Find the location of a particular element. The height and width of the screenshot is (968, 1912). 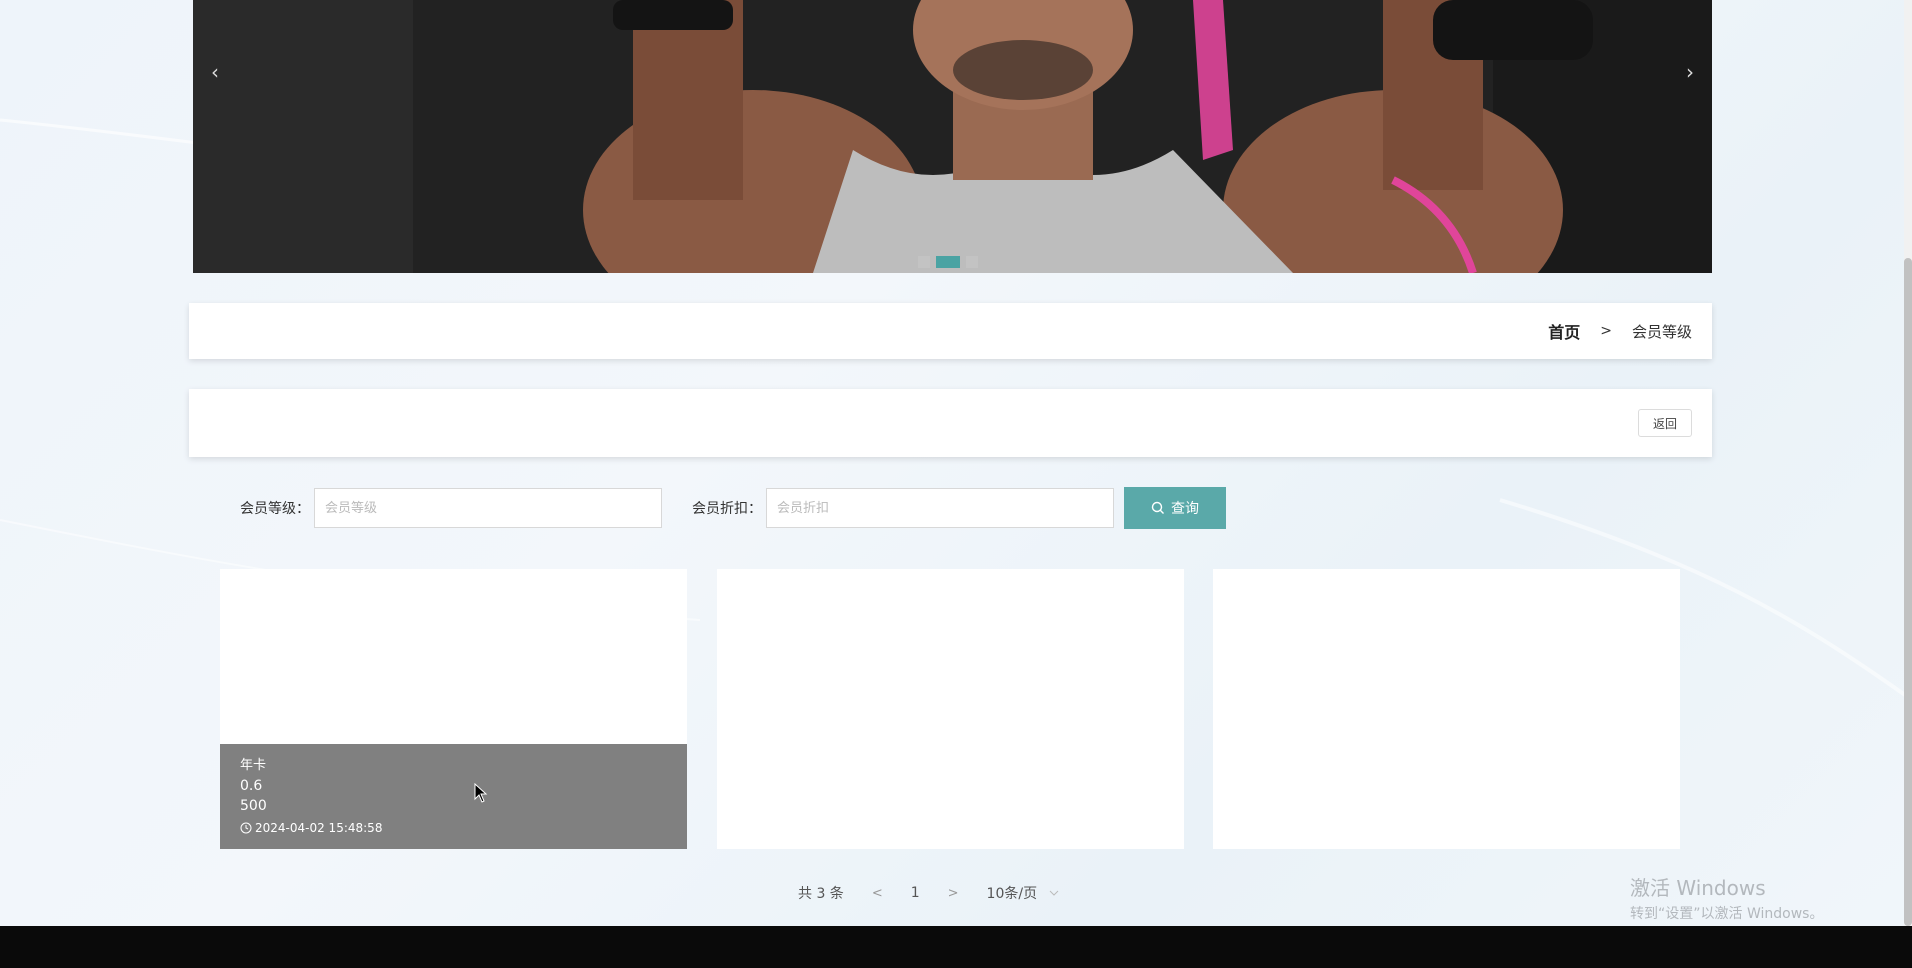

level-search-input is located at coordinates (488, 508).